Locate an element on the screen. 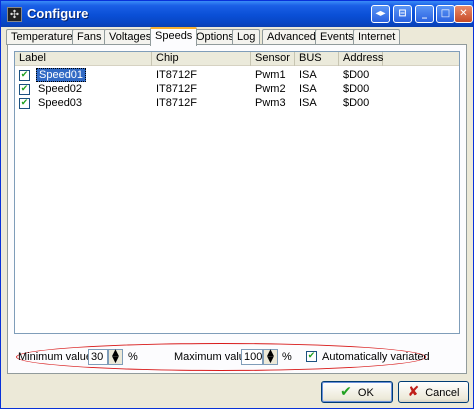 The width and height of the screenshot is (474, 409). x-icon: ✘ is located at coordinates (413, 392).